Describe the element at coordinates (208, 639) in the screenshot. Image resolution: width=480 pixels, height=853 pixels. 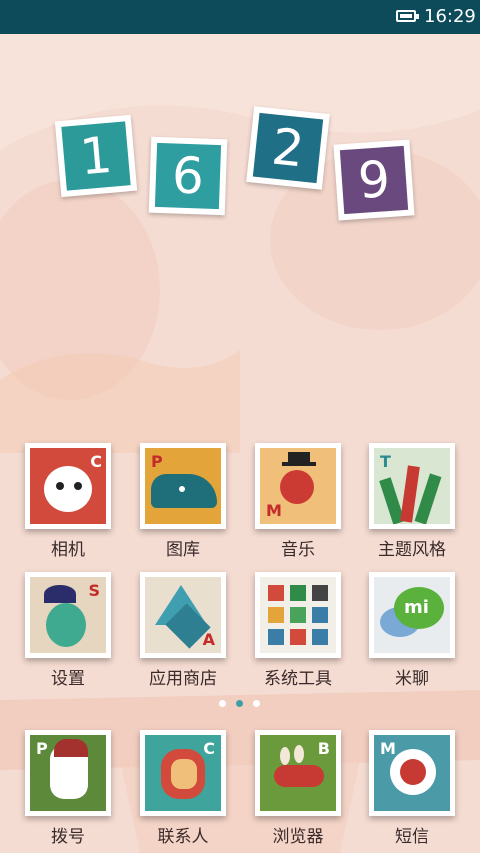
I see `stamp-letter: A` at that location.